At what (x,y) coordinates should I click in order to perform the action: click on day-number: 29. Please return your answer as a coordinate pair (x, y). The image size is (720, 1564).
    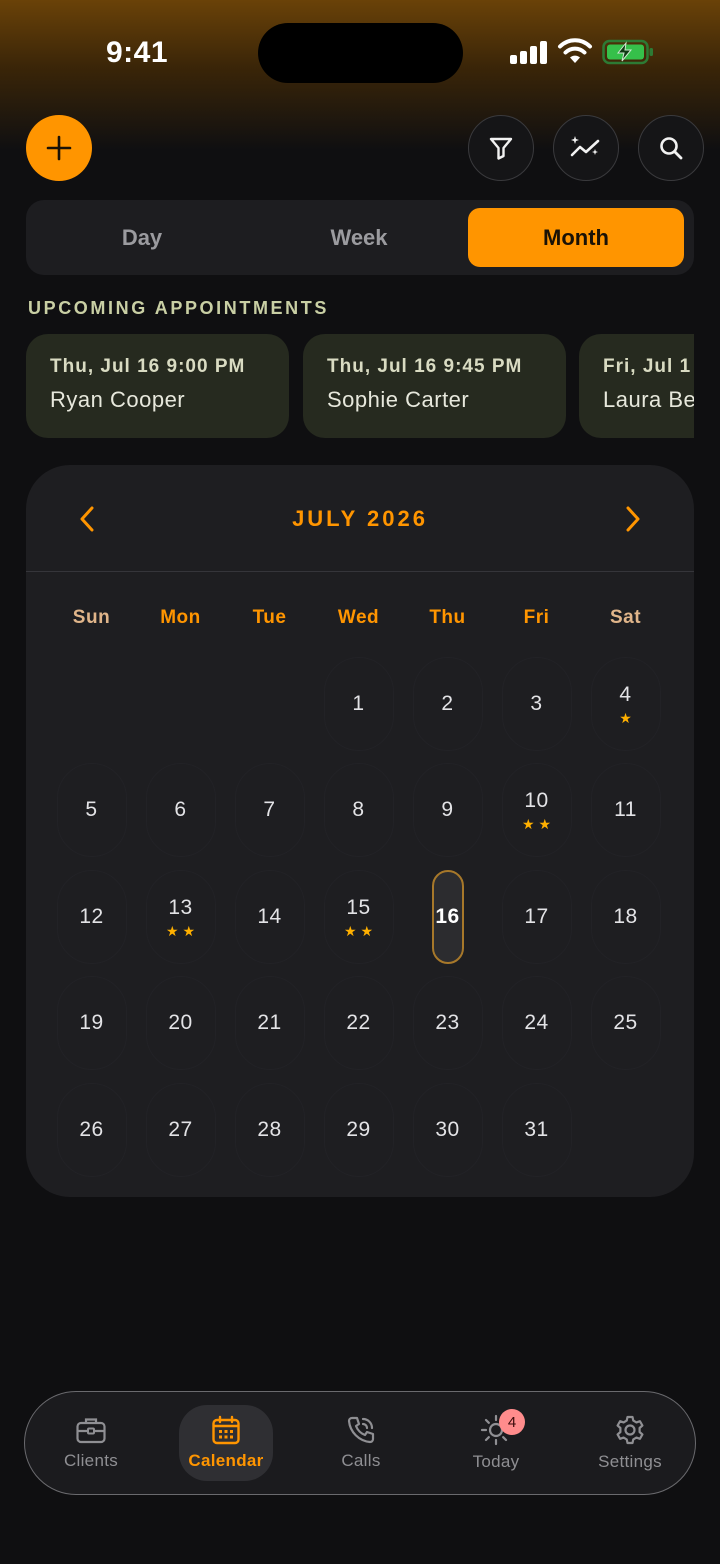
    Looking at the image, I should click on (358, 1129).